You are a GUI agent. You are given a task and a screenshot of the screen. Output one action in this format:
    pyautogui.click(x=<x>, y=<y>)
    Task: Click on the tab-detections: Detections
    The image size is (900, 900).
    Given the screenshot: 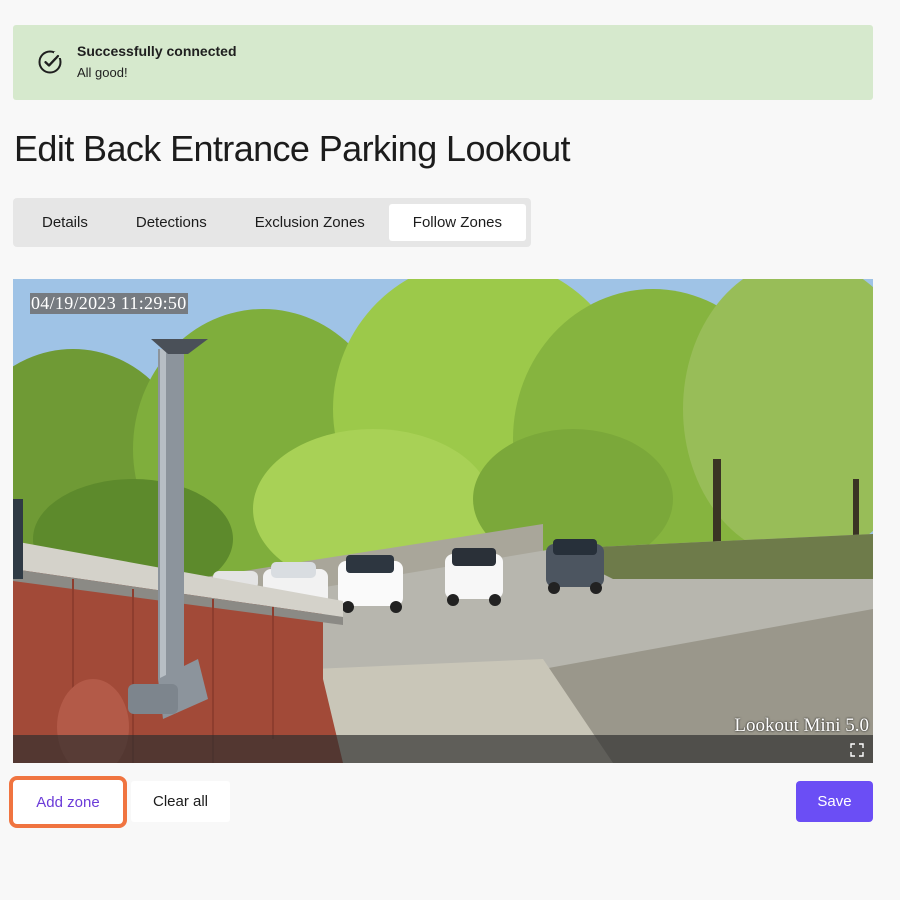 What is the action you would take?
    pyautogui.click(x=171, y=222)
    